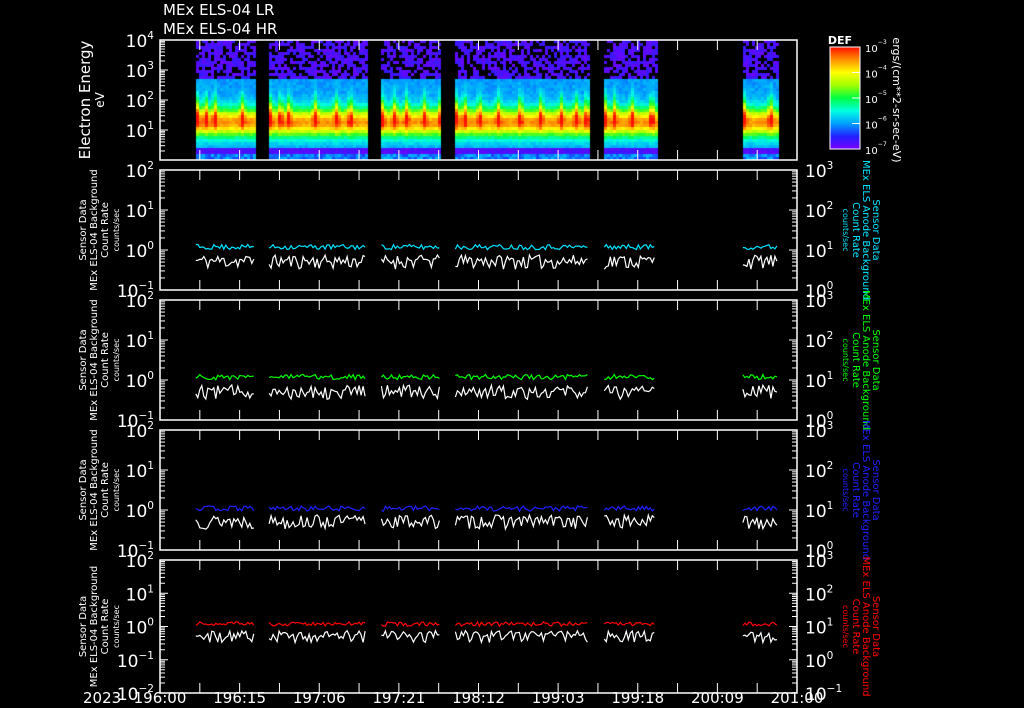 Image resolution: width=1024 pixels, height=708 pixels. What do you see at coordinates (239, 698) in the screenshot?
I see `x-tick-label: 196:15` at bounding box center [239, 698].